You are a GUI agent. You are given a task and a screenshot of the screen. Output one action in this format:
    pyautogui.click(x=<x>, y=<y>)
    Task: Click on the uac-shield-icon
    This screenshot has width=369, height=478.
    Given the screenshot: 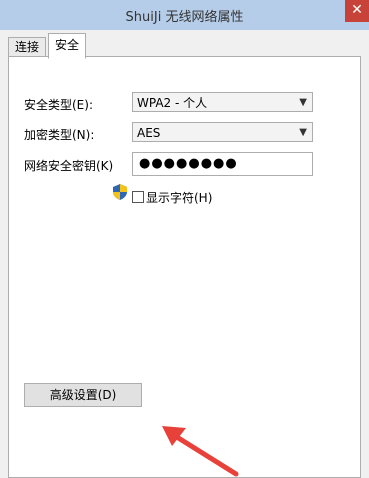 What is the action you would take?
    pyautogui.click(x=120, y=192)
    